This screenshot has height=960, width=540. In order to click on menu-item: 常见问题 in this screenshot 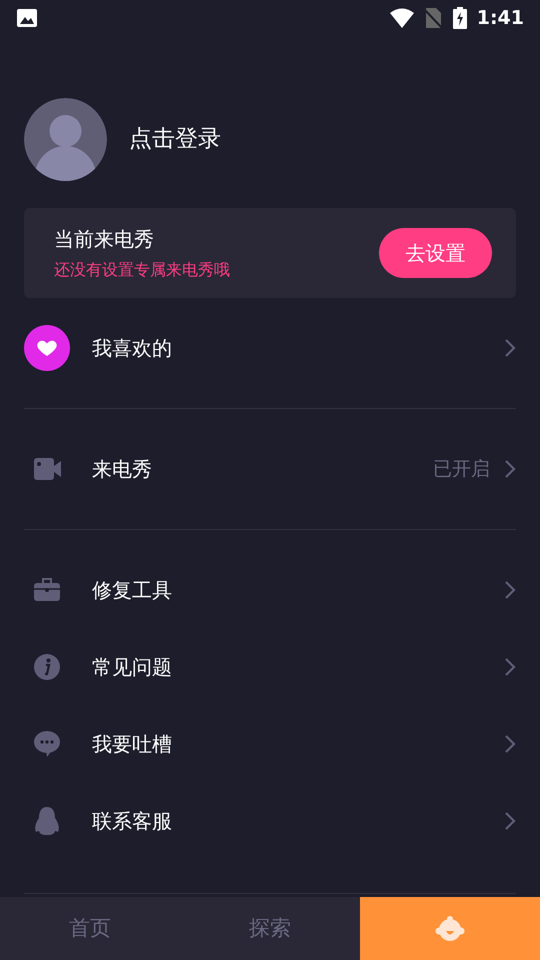, I will do `click(270, 667)`.